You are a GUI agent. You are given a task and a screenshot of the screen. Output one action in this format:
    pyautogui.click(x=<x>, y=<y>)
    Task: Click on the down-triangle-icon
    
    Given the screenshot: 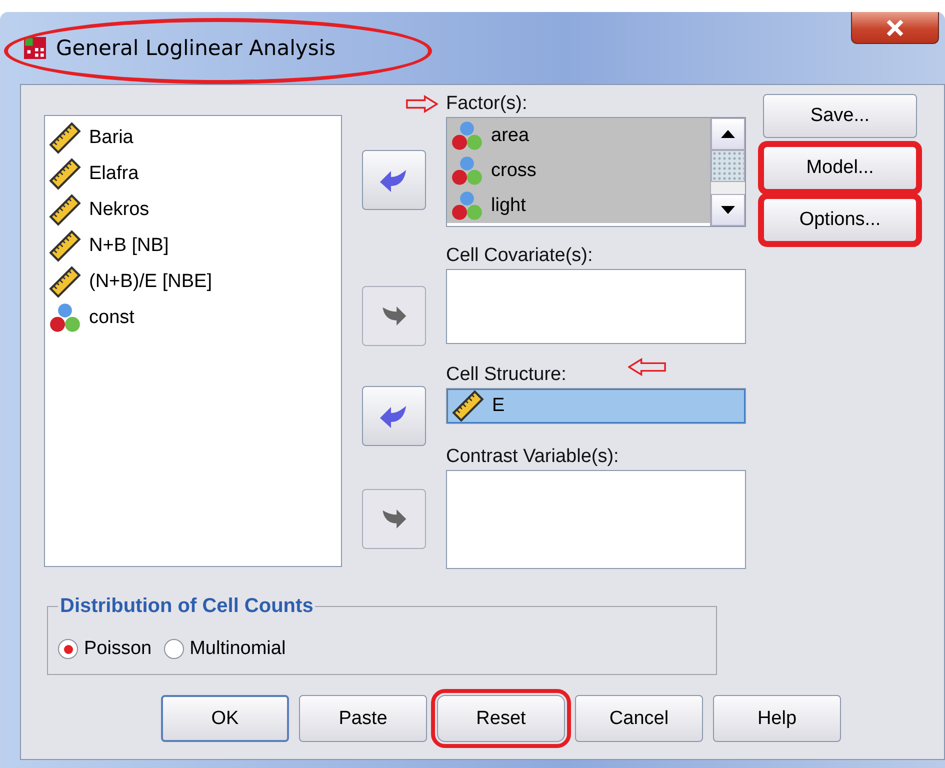 What is the action you would take?
    pyautogui.click(x=728, y=210)
    